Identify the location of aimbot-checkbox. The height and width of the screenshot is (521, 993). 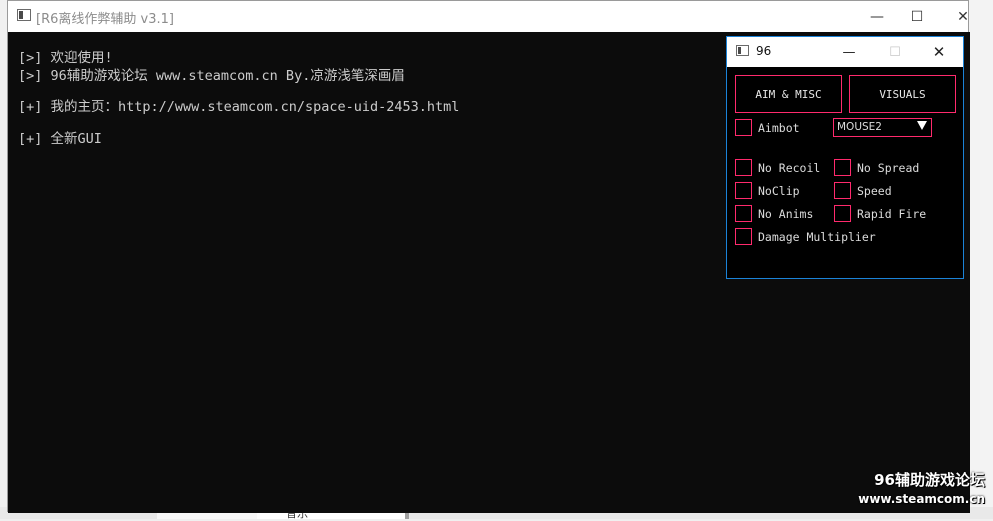
(743, 127).